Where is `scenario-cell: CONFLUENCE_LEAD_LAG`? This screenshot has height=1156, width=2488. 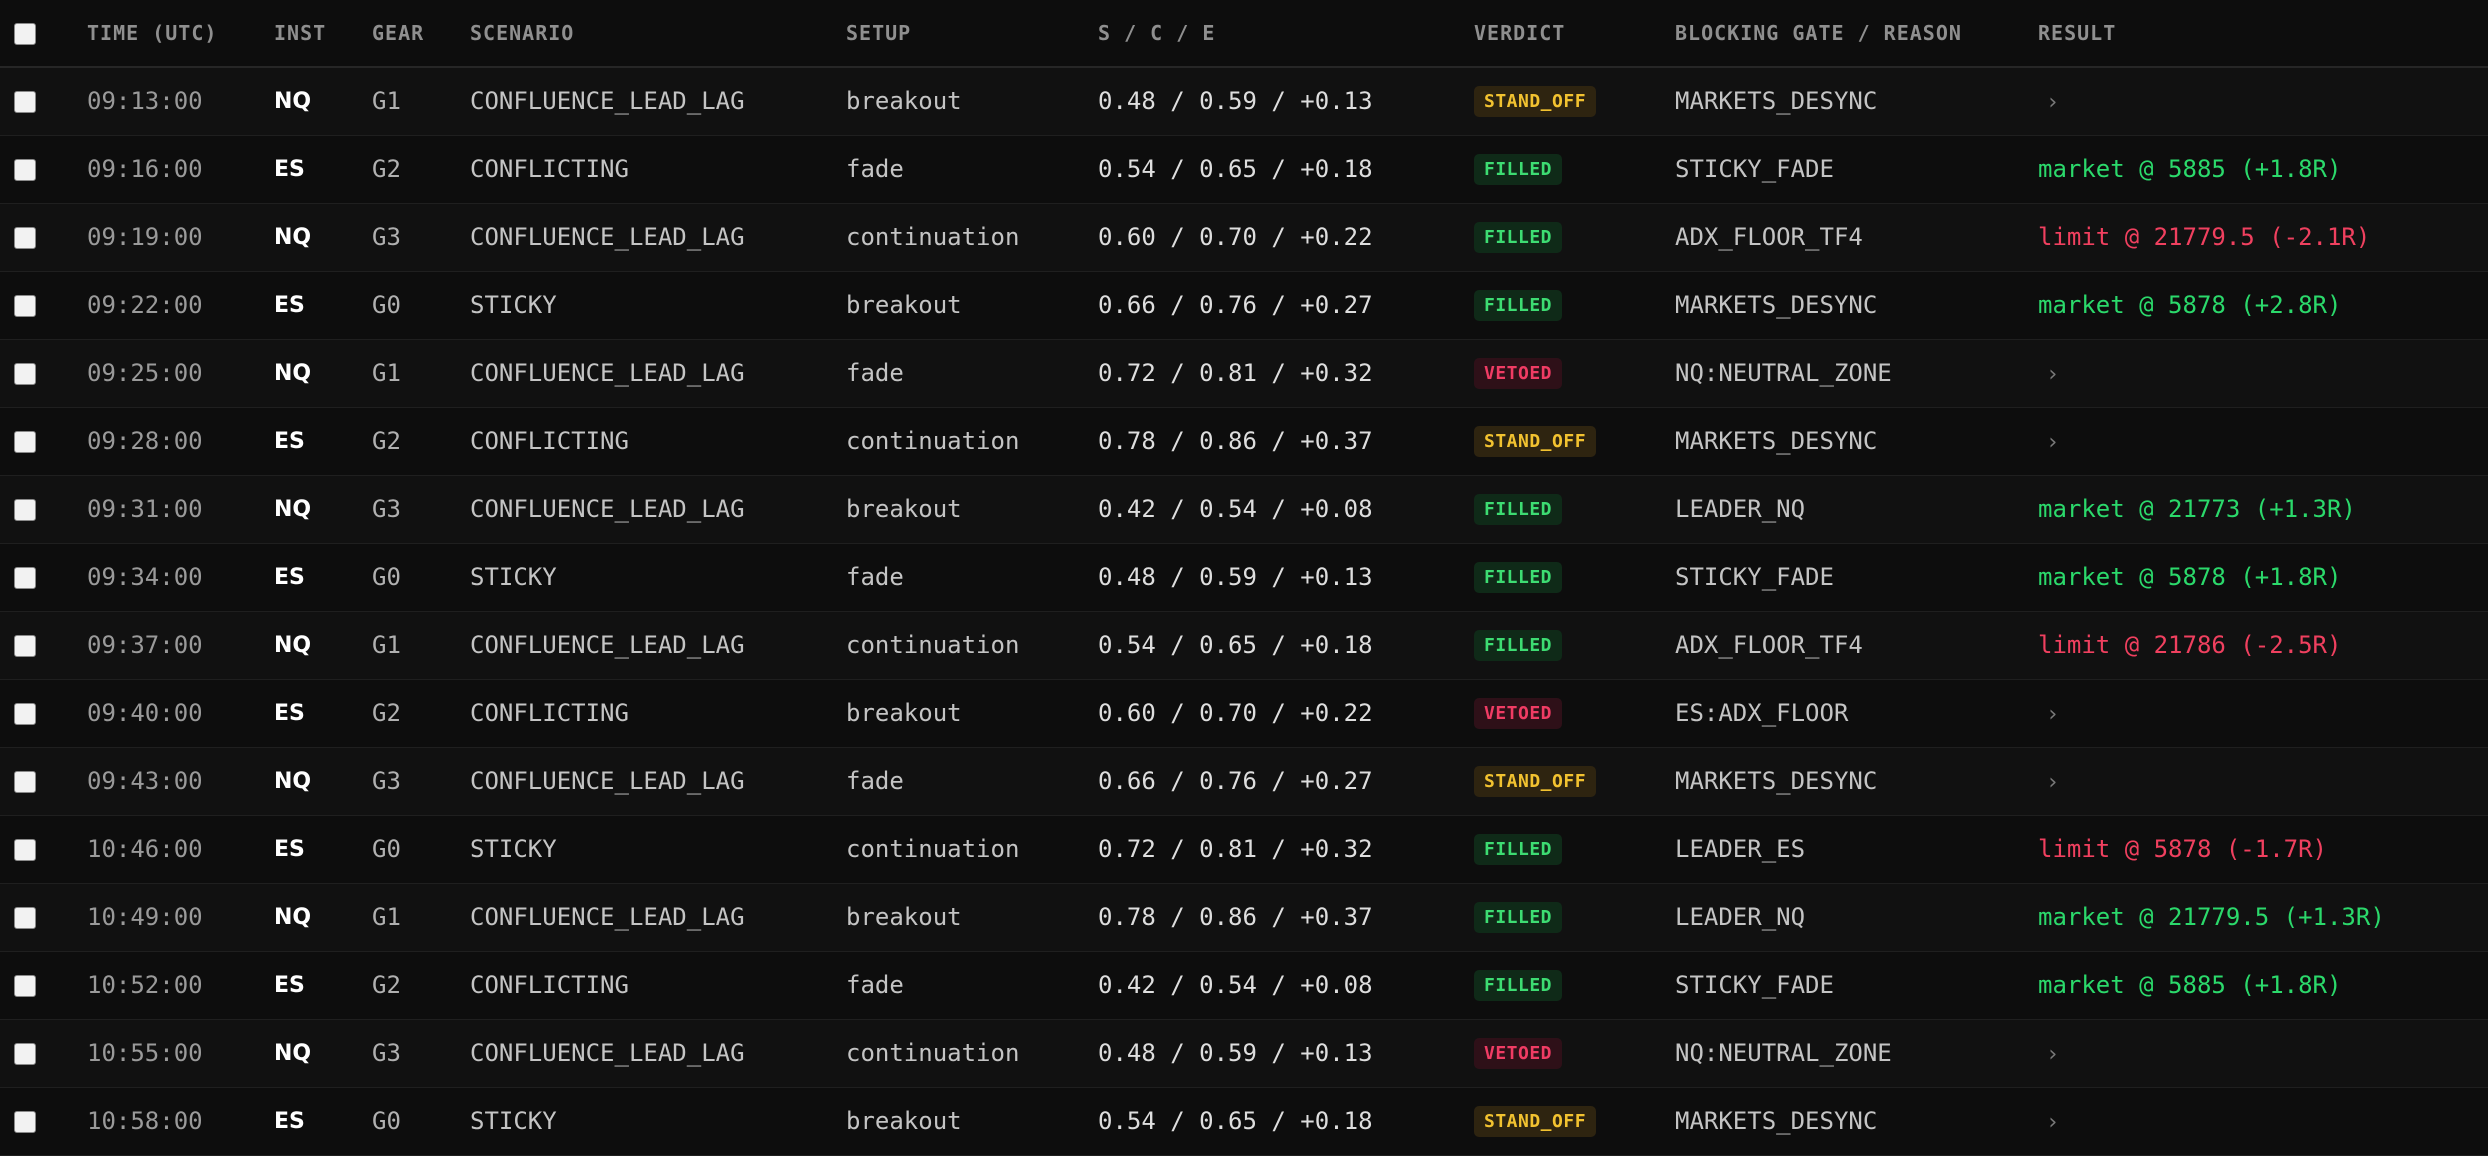 scenario-cell: CONFLUENCE_LEAD_LAG is located at coordinates (607, 645).